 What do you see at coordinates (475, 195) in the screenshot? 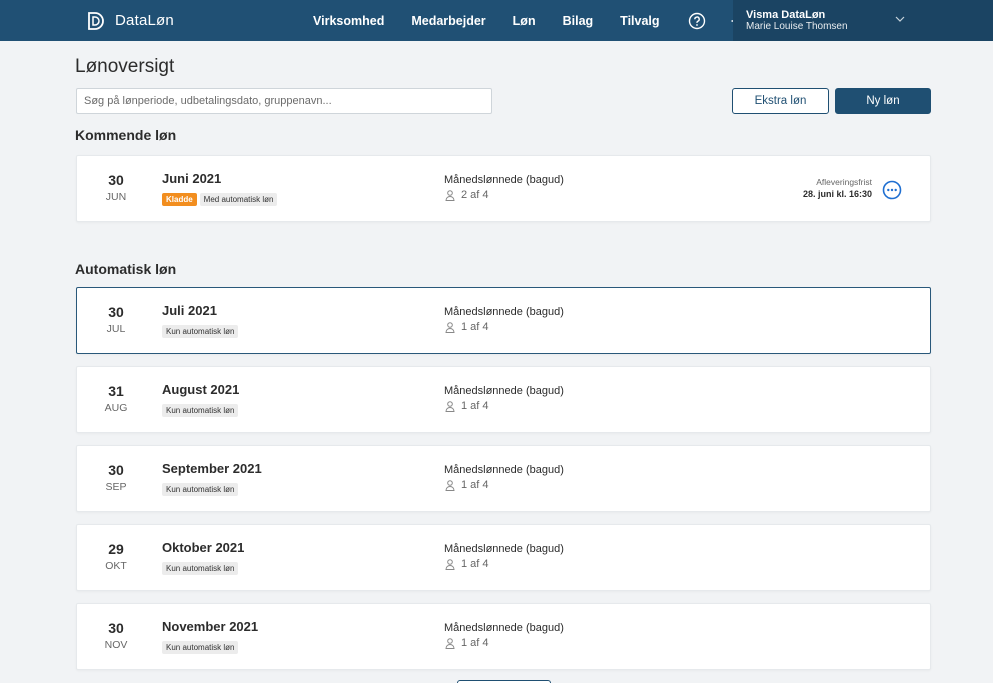
I see `employee-count-text: 2 af 4` at bounding box center [475, 195].